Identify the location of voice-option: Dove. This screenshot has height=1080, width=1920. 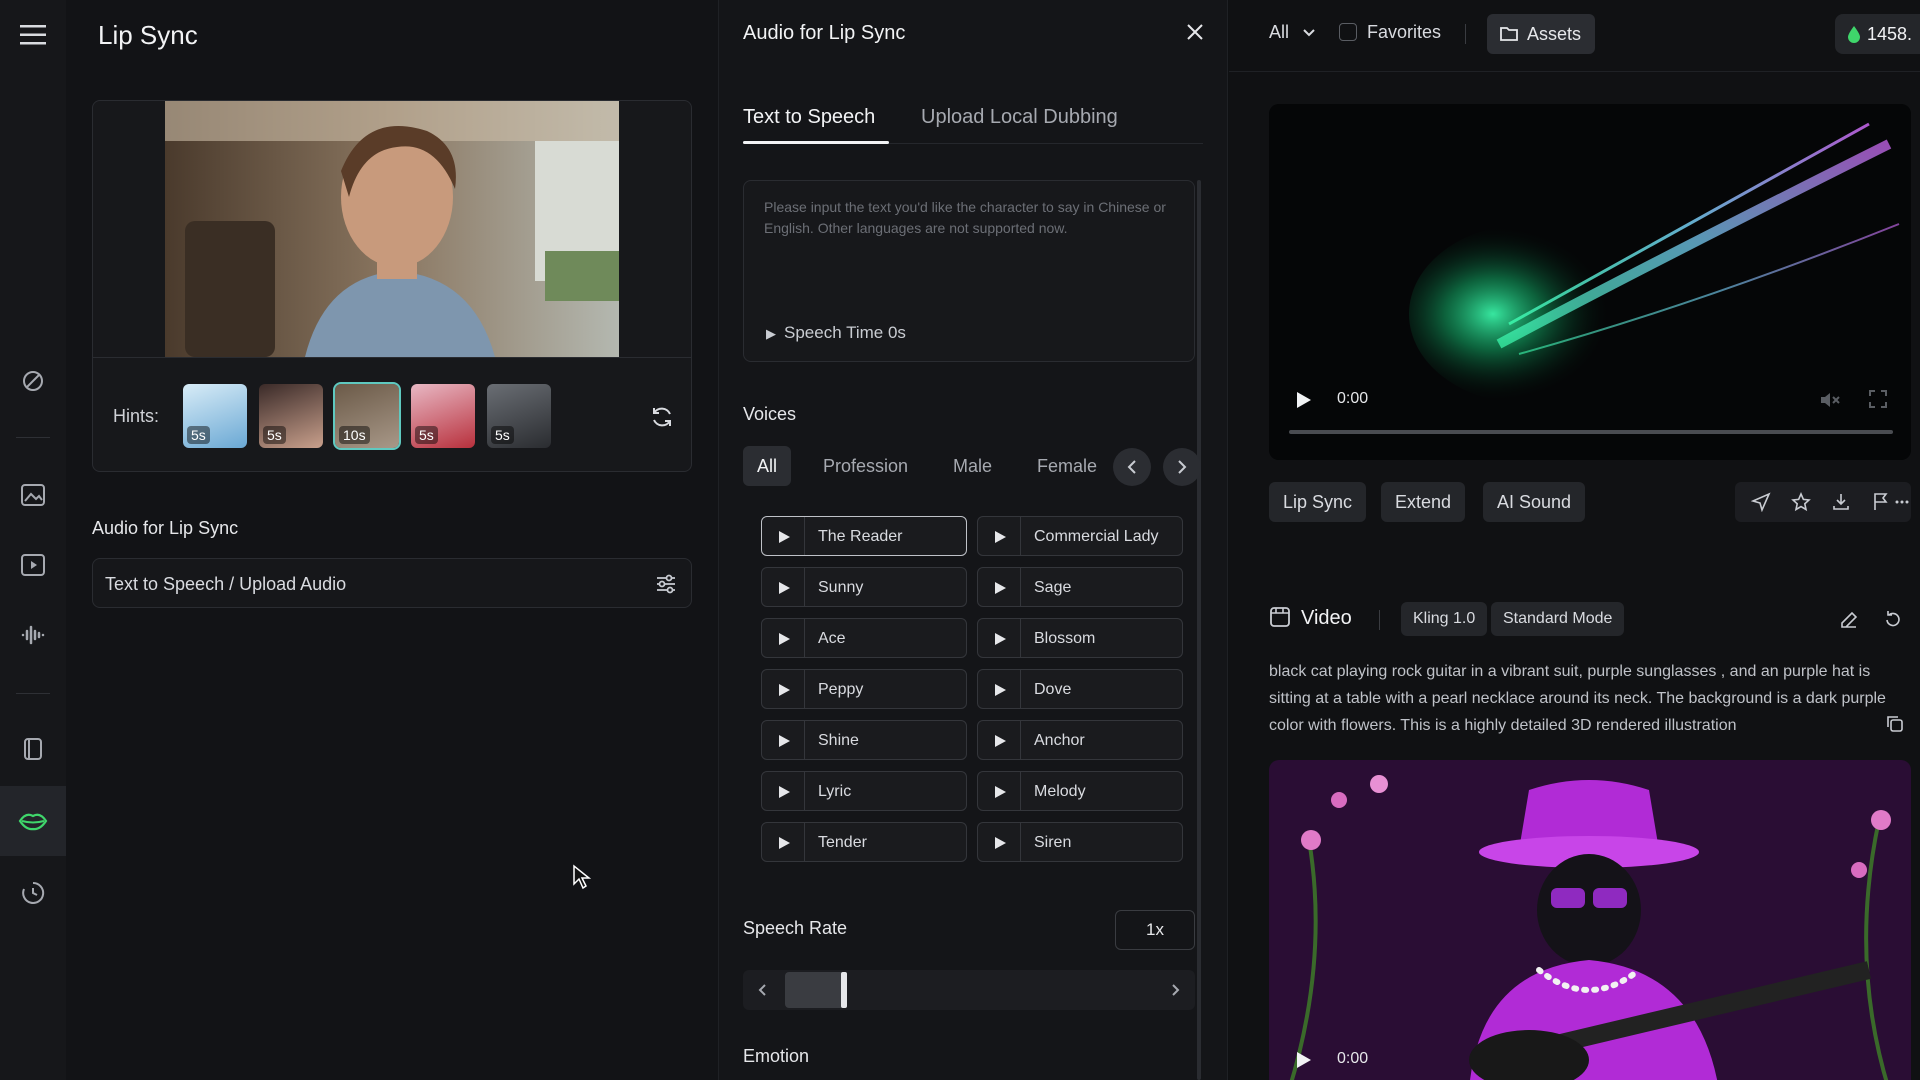
(1080, 689).